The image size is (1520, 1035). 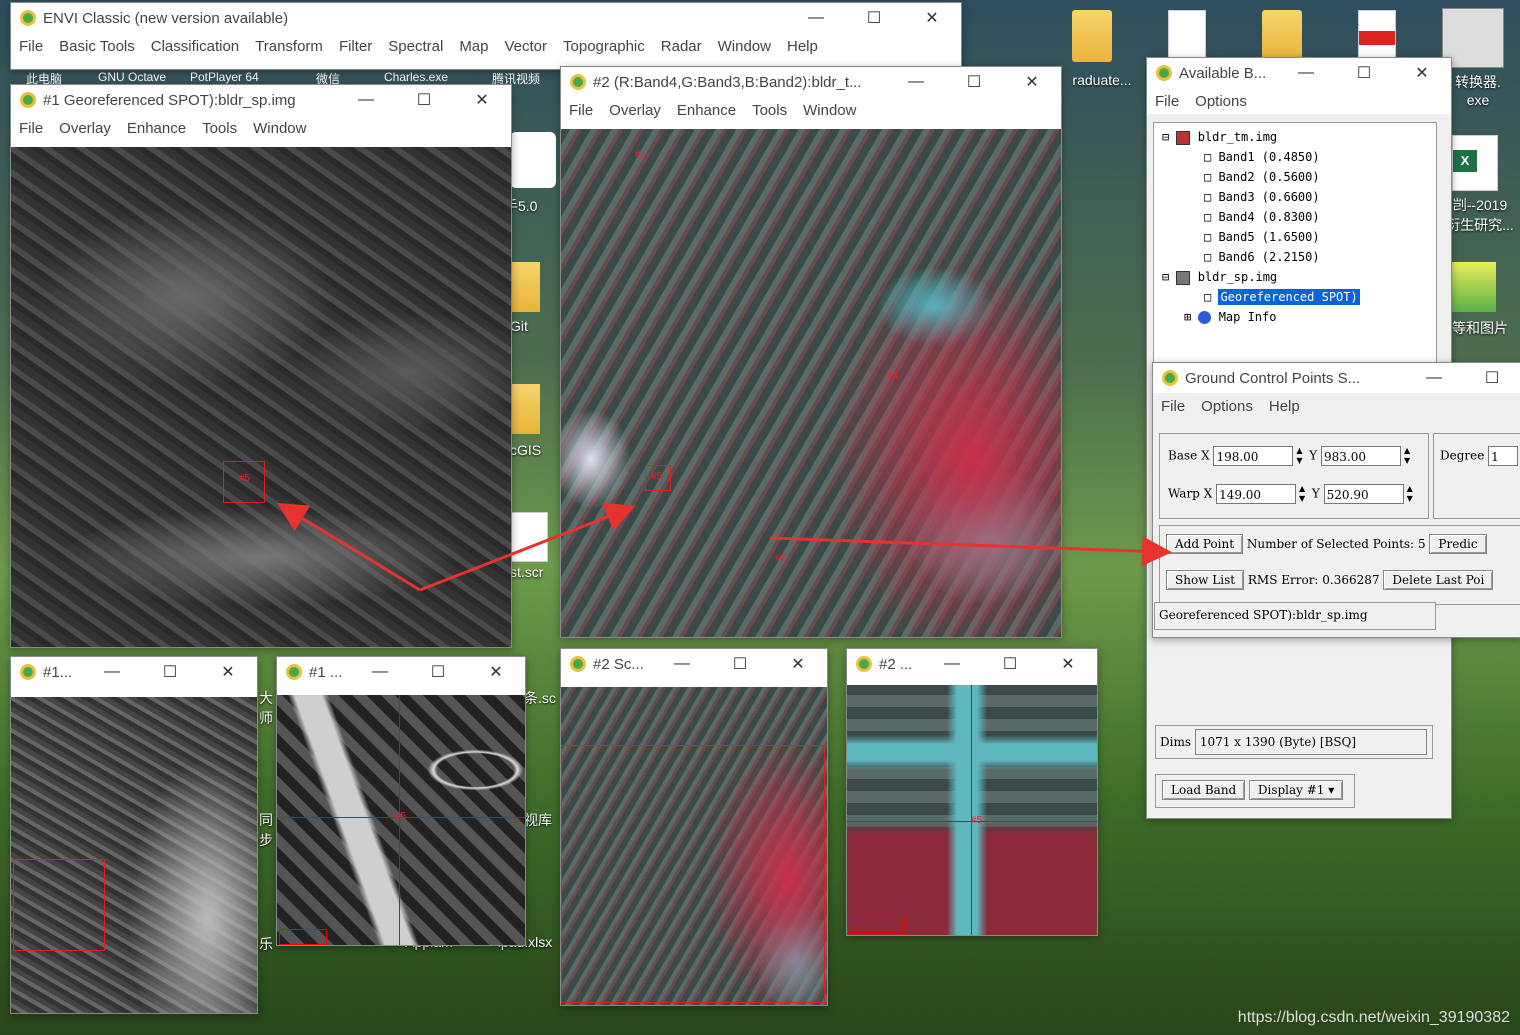 I want to click on file-node: ⊟ bldr_sp.img, so click(x=1295, y=277).